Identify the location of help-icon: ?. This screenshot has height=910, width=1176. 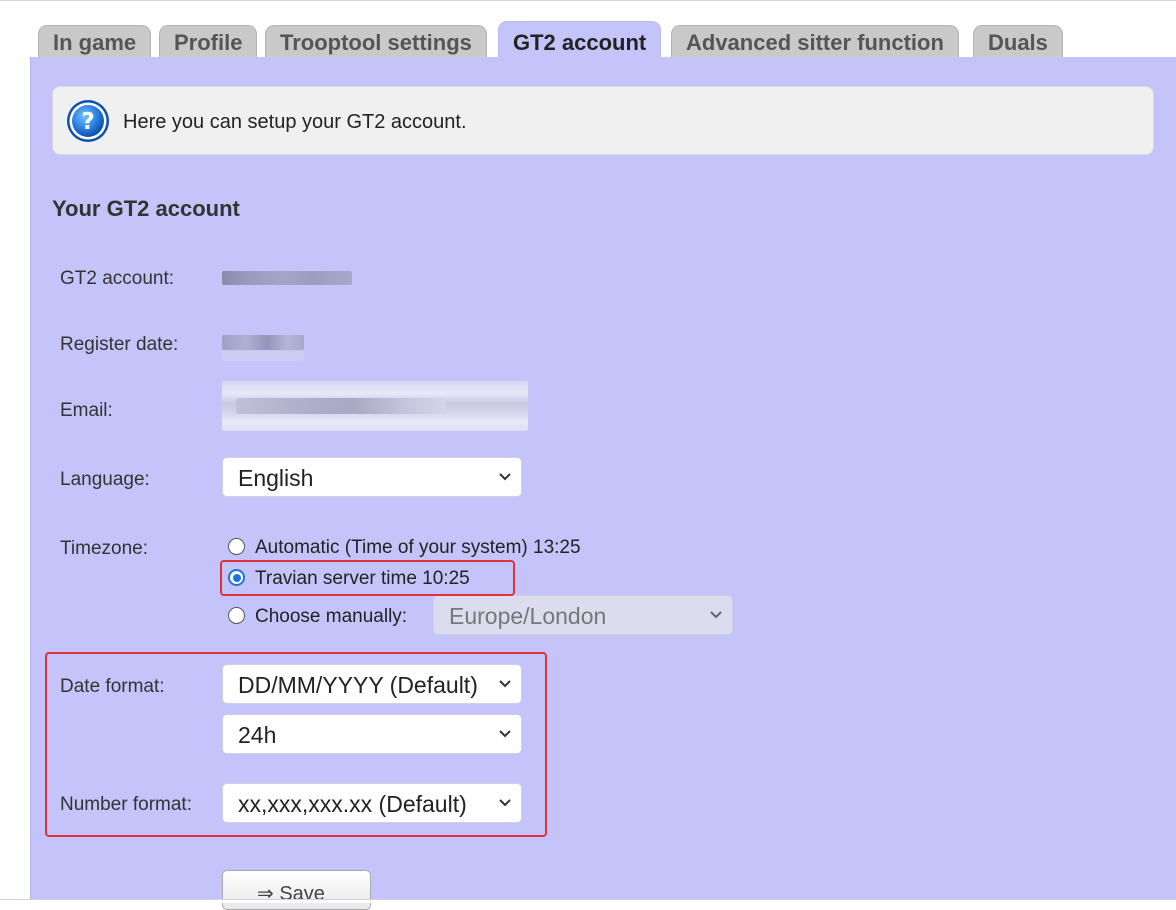
(88, 121).